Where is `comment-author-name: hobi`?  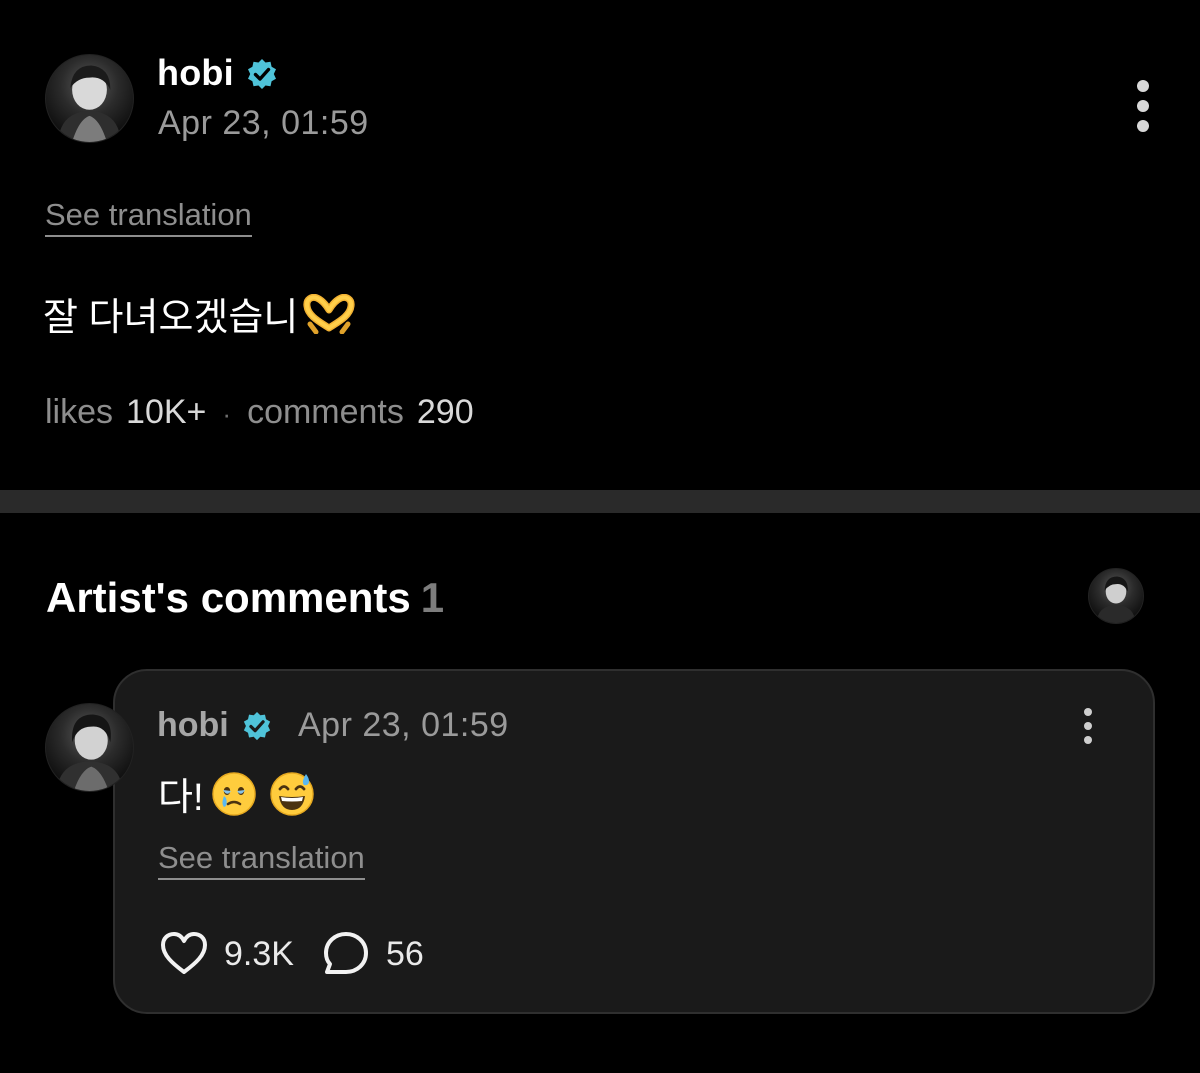 comment-author-name: hobi is located at coordinates (193, 725).